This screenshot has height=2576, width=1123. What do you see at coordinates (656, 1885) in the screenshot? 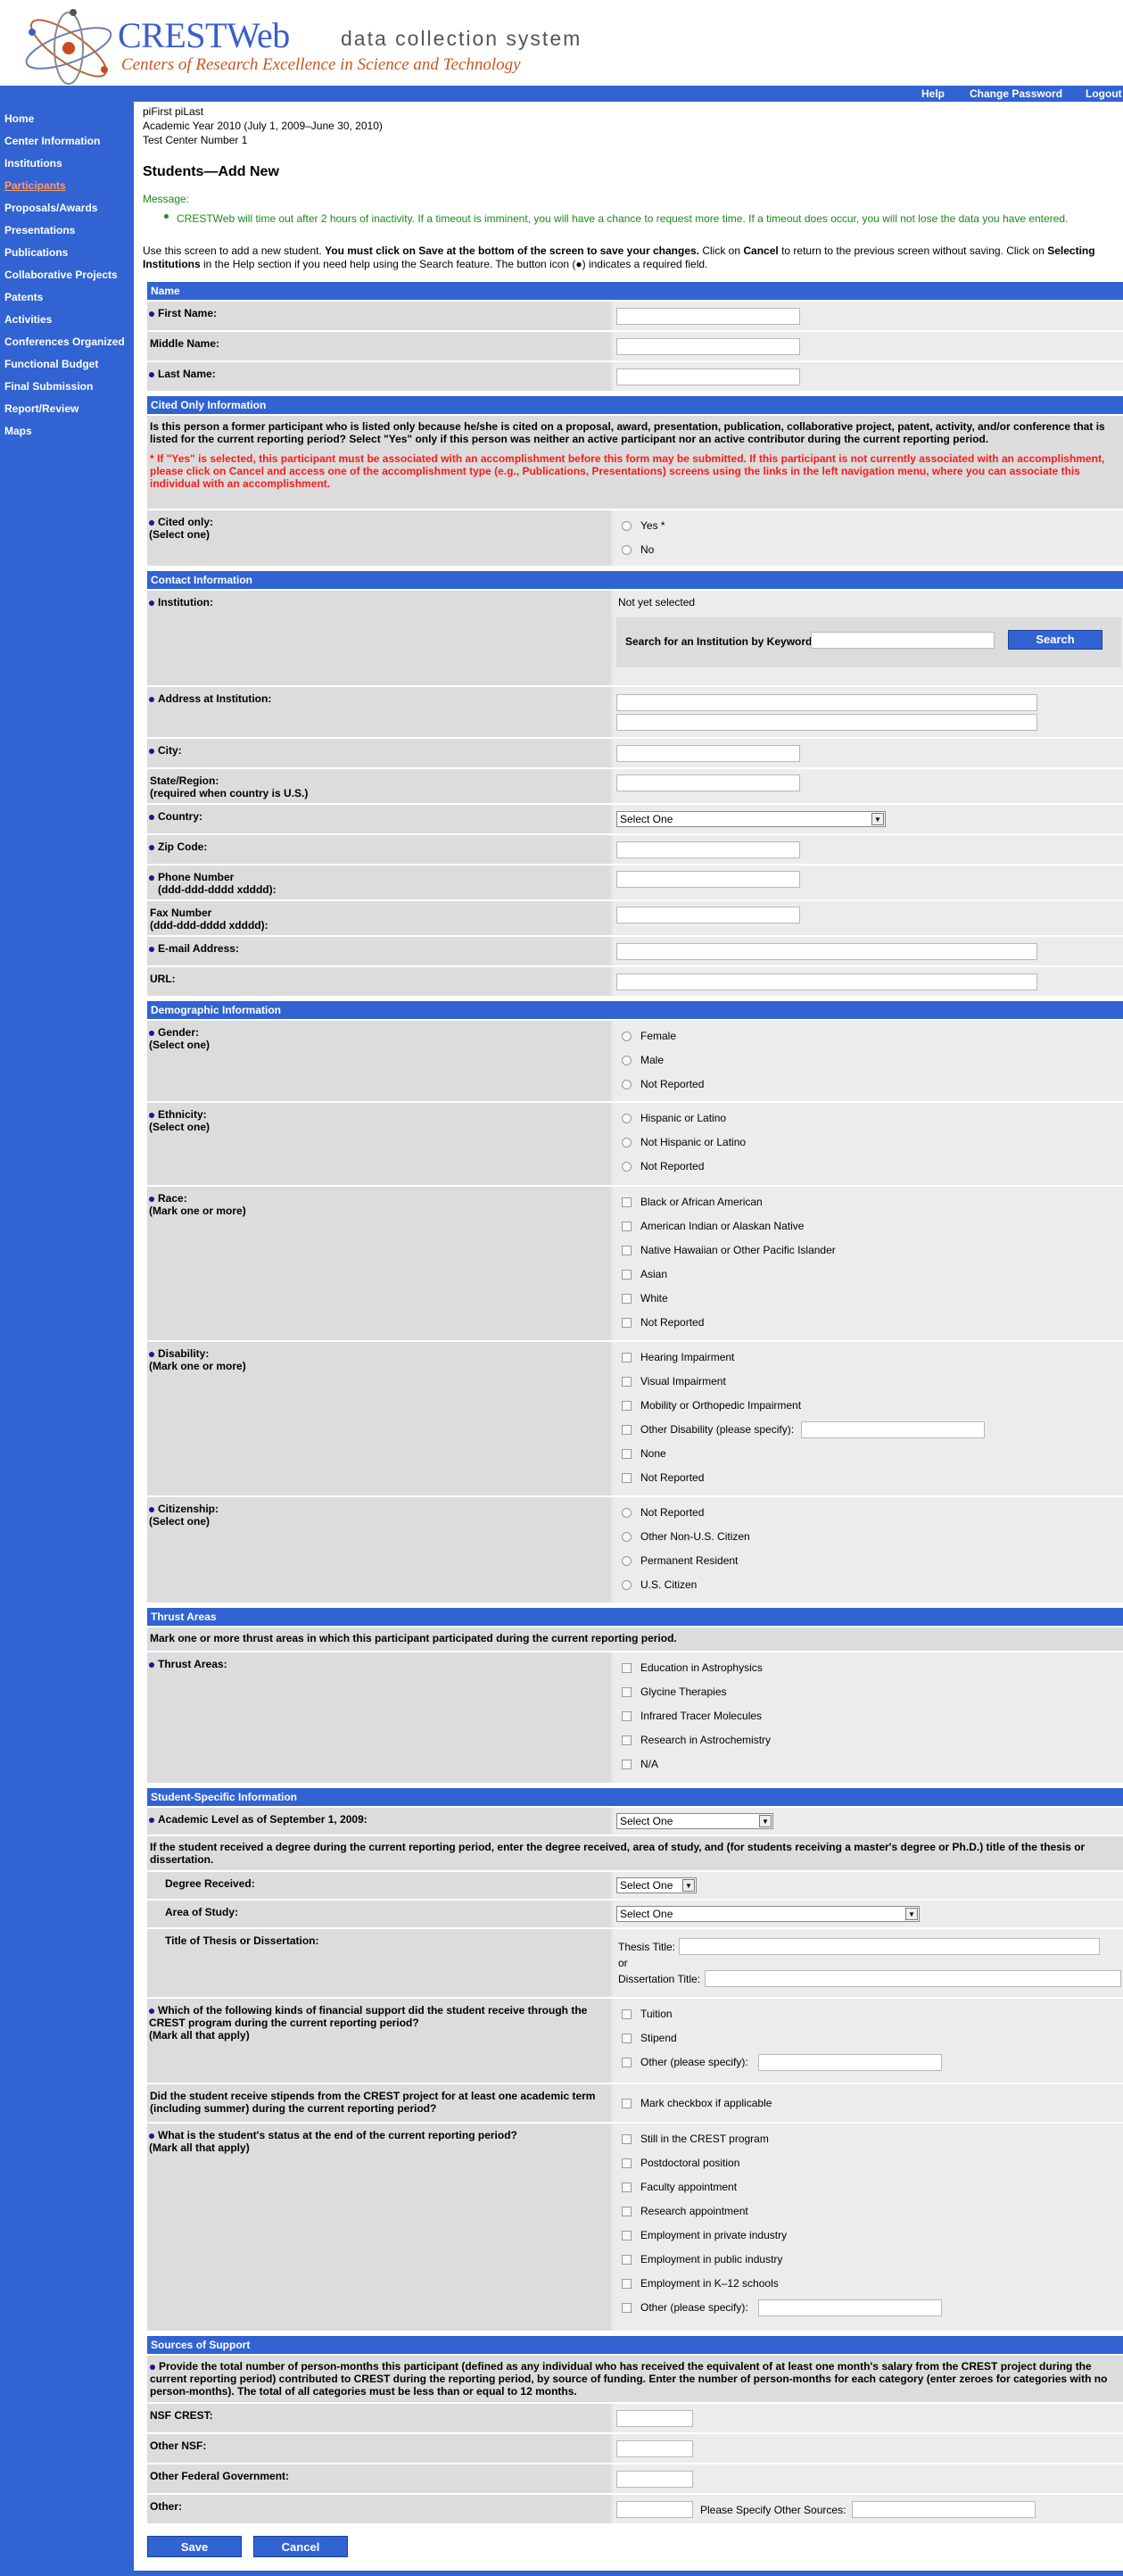
I see `degree-select: Select One ▼` at bounding box center [656, 1885].